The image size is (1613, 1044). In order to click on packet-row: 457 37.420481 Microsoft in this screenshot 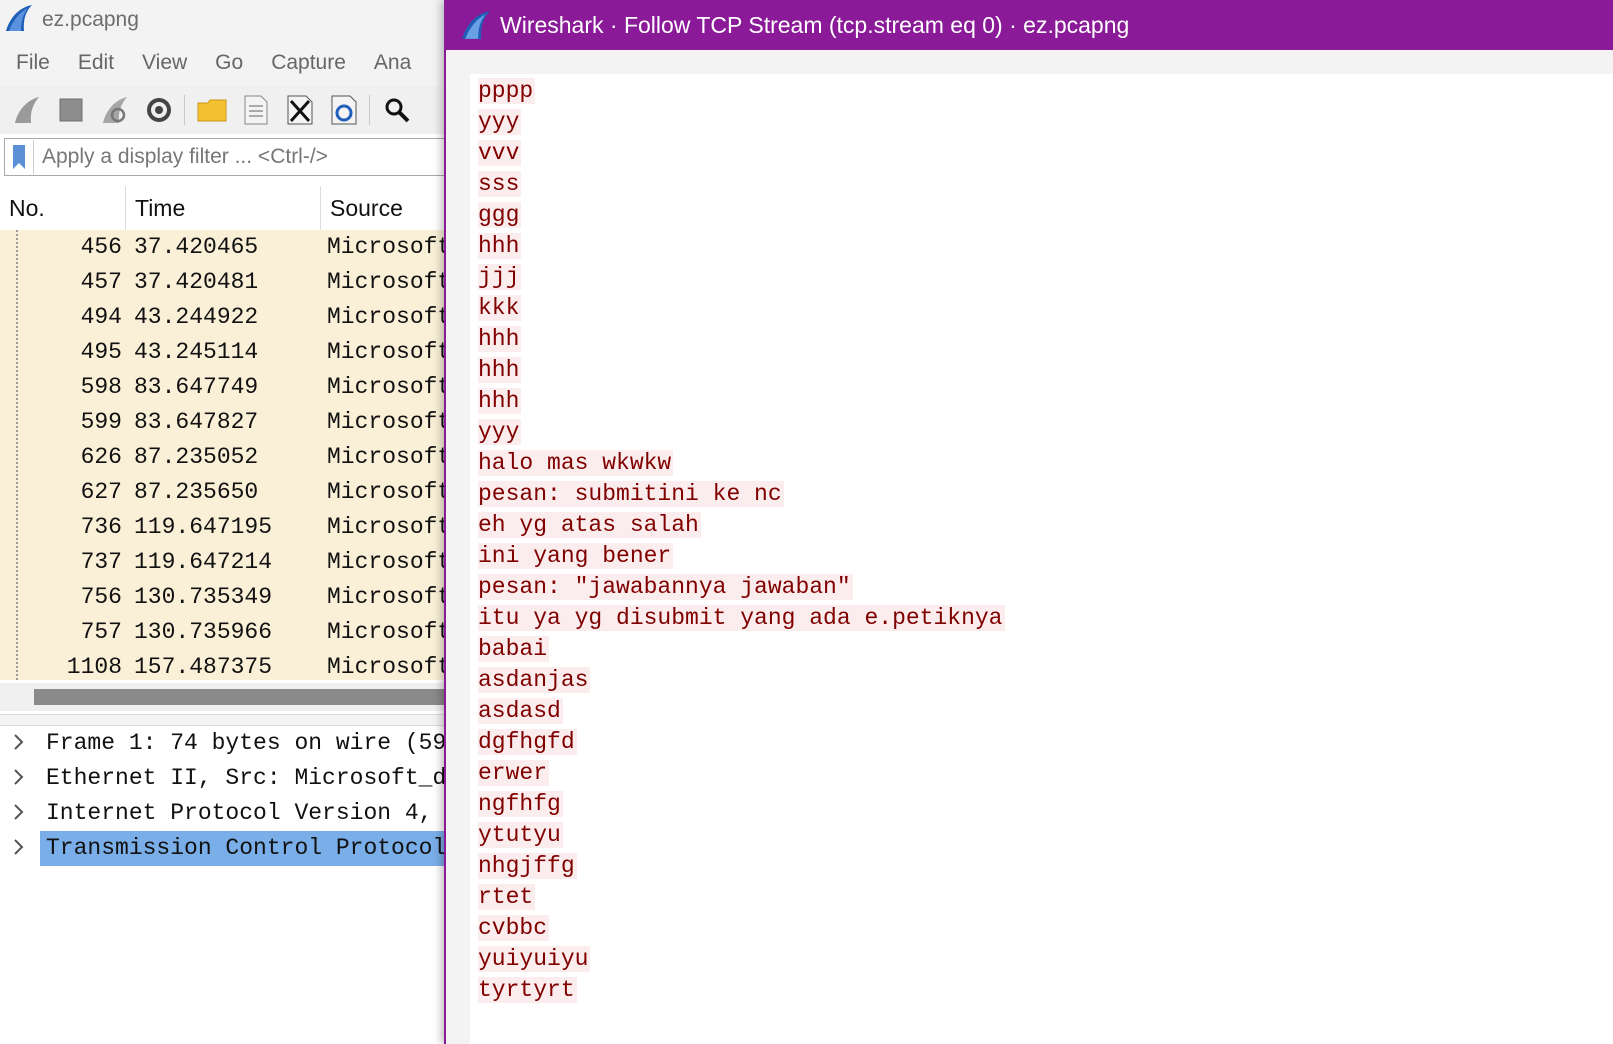, I will do `click(230, 282)`.